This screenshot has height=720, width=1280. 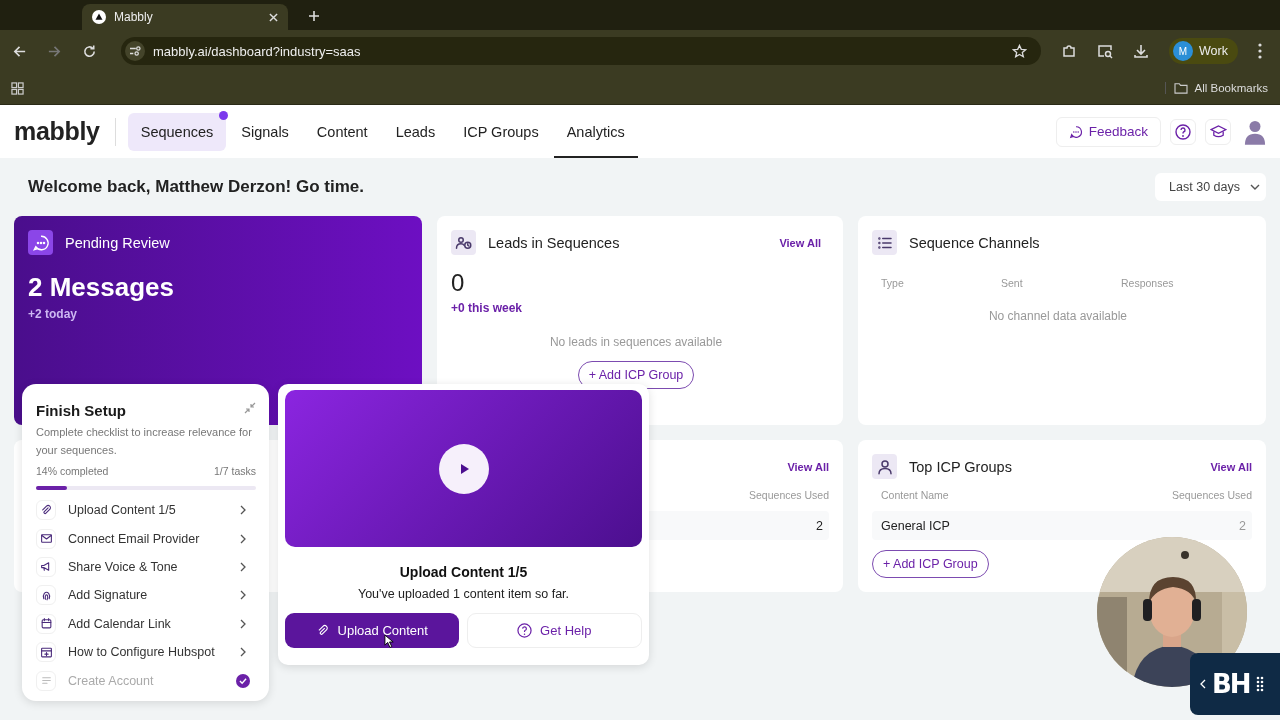 What do you see at coordinates (117, 242) in the screenshot?
I see `card-title: Pending Review` at bounding box center [117, 242].